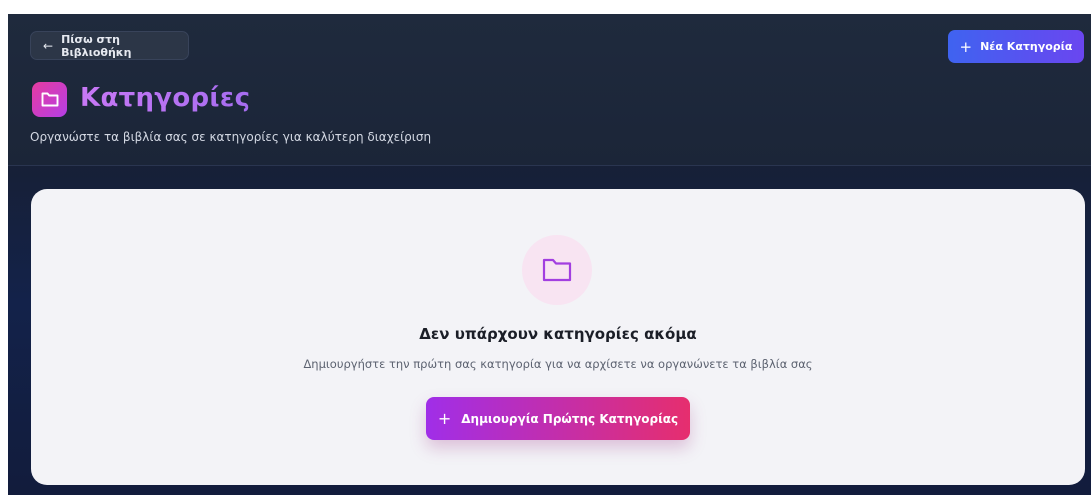  What do you see at coordinates (96, 45) in the screenshot?
I see `back-button-label: Πίσω στη Βιβλιοθήκη` at bounding box center [96, 45].